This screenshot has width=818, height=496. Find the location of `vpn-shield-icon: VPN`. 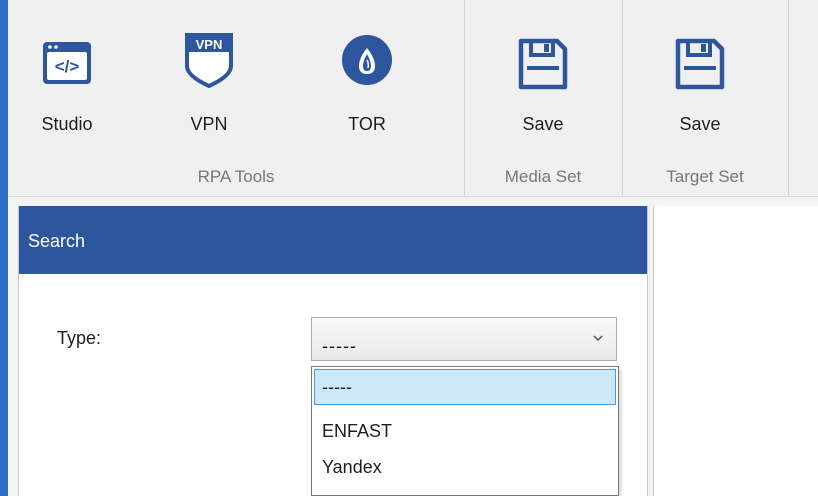

vpn-shield-icon: VPN is located at coordinates (209, 62).